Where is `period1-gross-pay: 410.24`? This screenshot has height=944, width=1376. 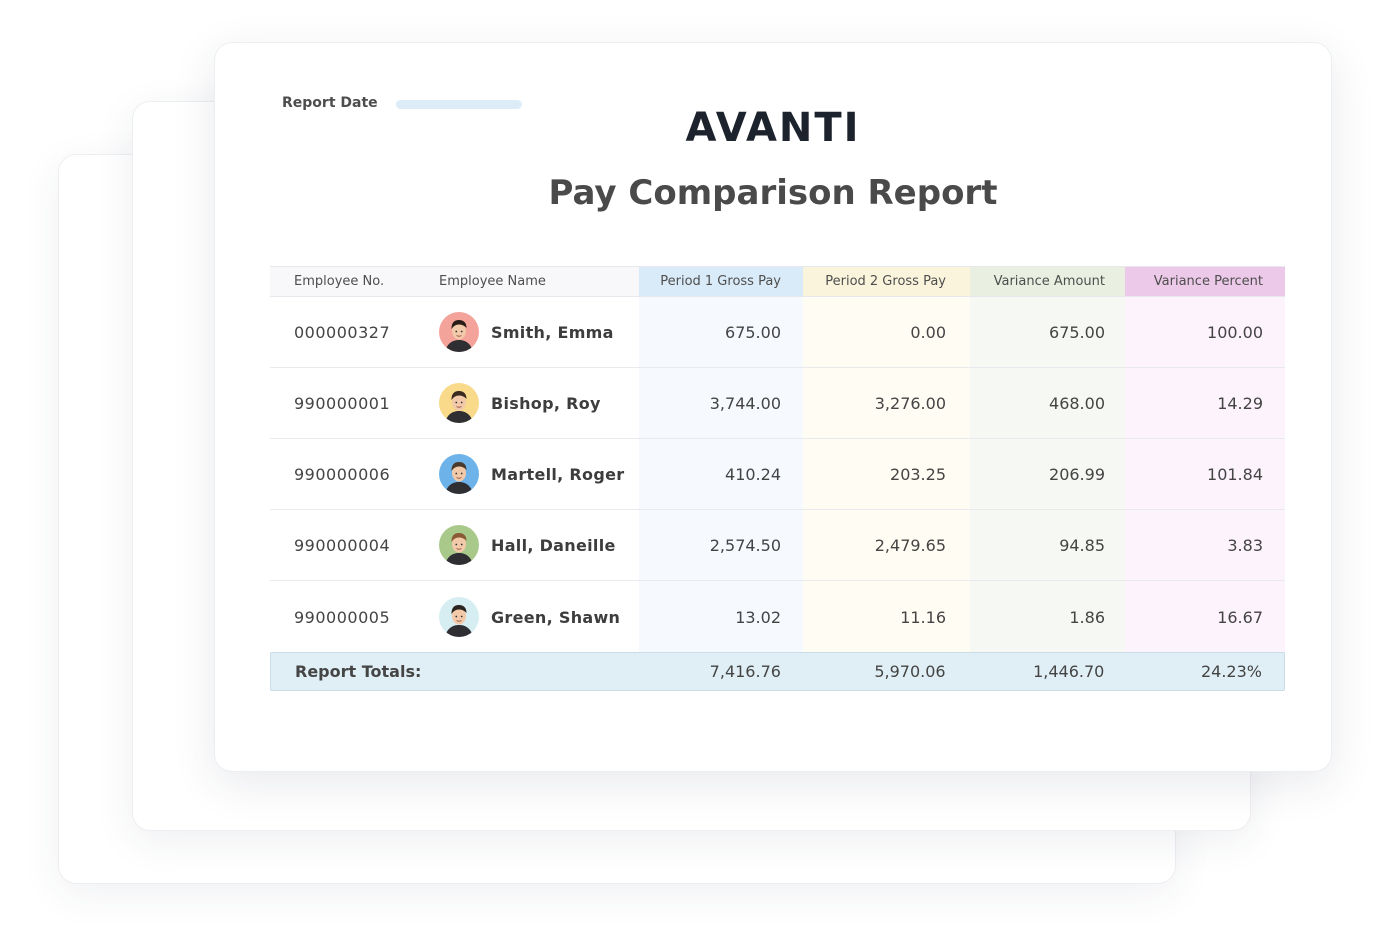 period1-gross-pay: 410.24 is located at coordinates (721, 474).